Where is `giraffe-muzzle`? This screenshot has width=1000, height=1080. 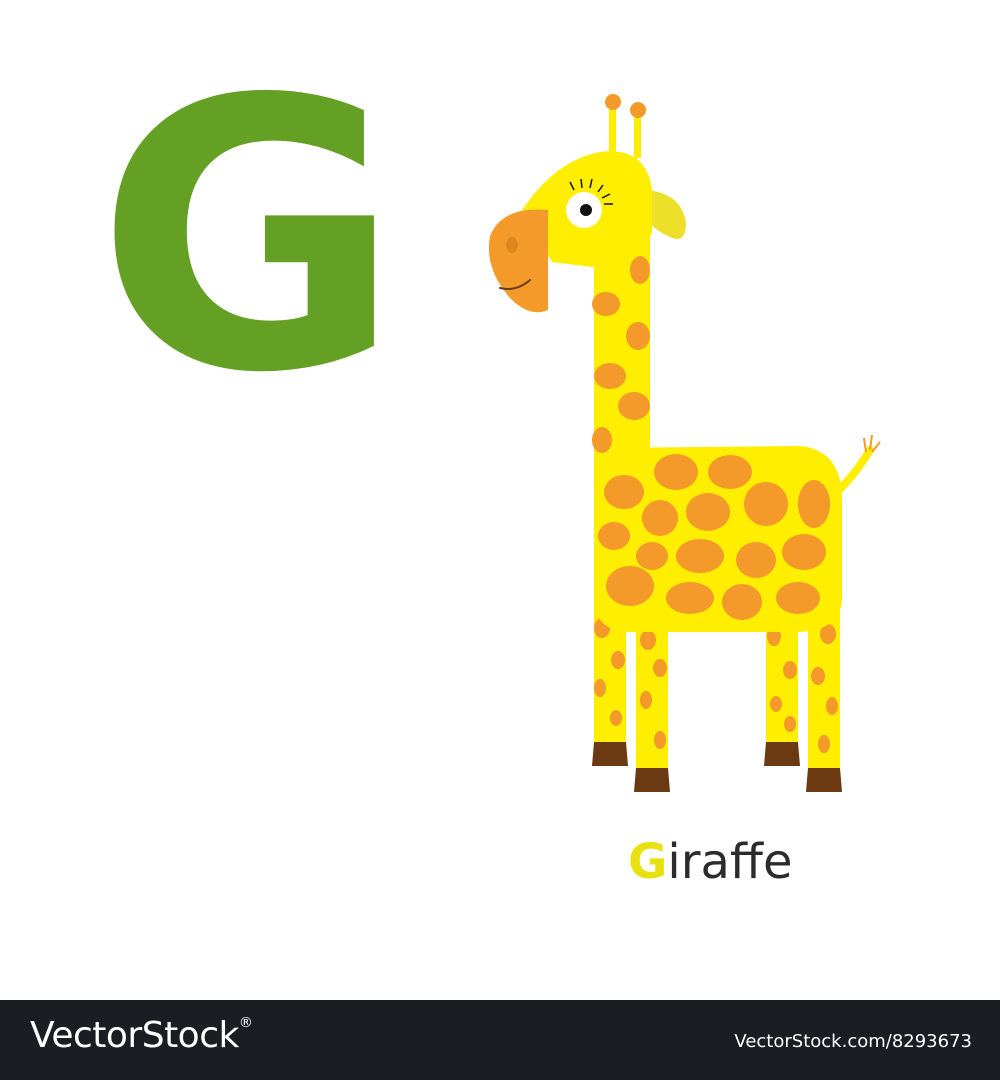 giraffe-muzzle is located at coordinates (518, 261).